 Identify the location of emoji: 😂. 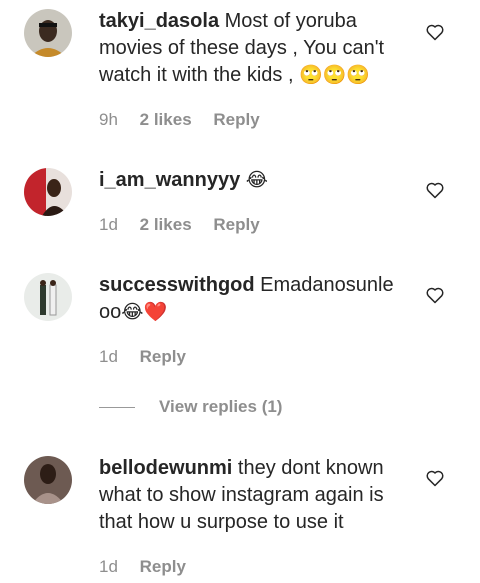
(256, 180).